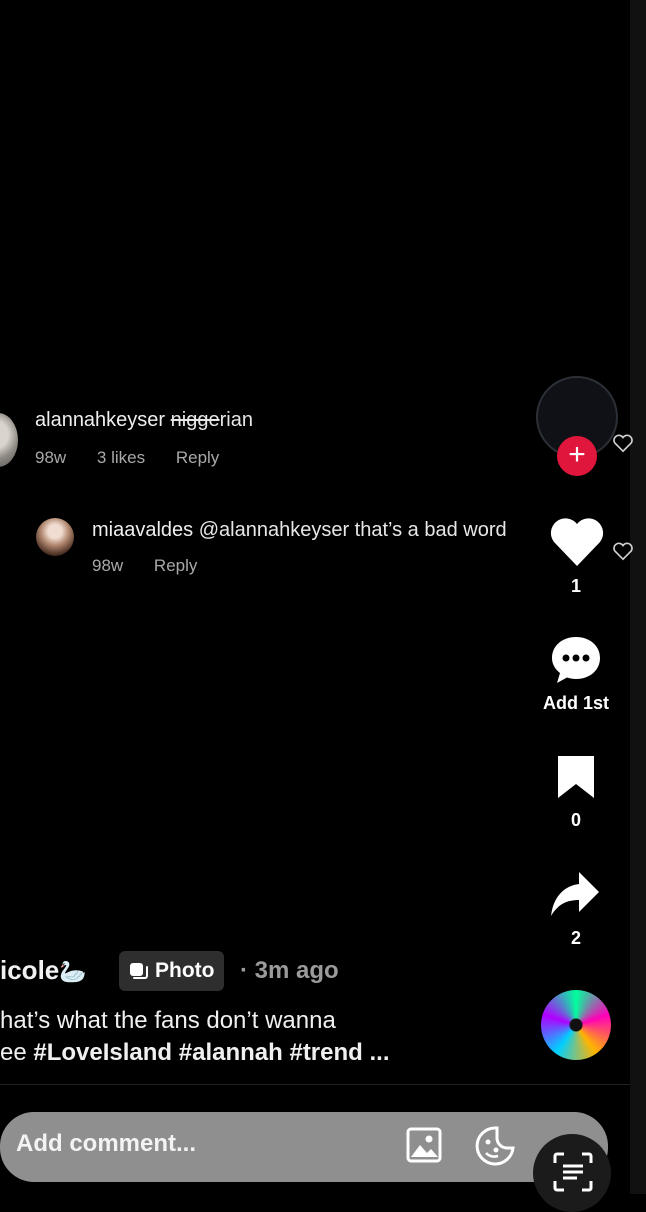  Describe the element at coordinates (575, 820) in the screenshot. I see `save-count: 0` at that location.